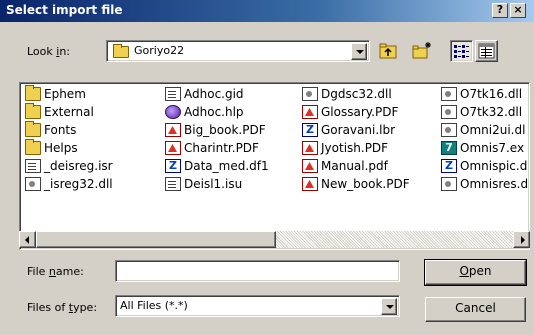 This screenshot has height=335, width=534. What do you see at coordinates (360, 112) in the screenshot?
I see `file-list-item-label: Glossary.PDF` at bounding box center [360, 112].